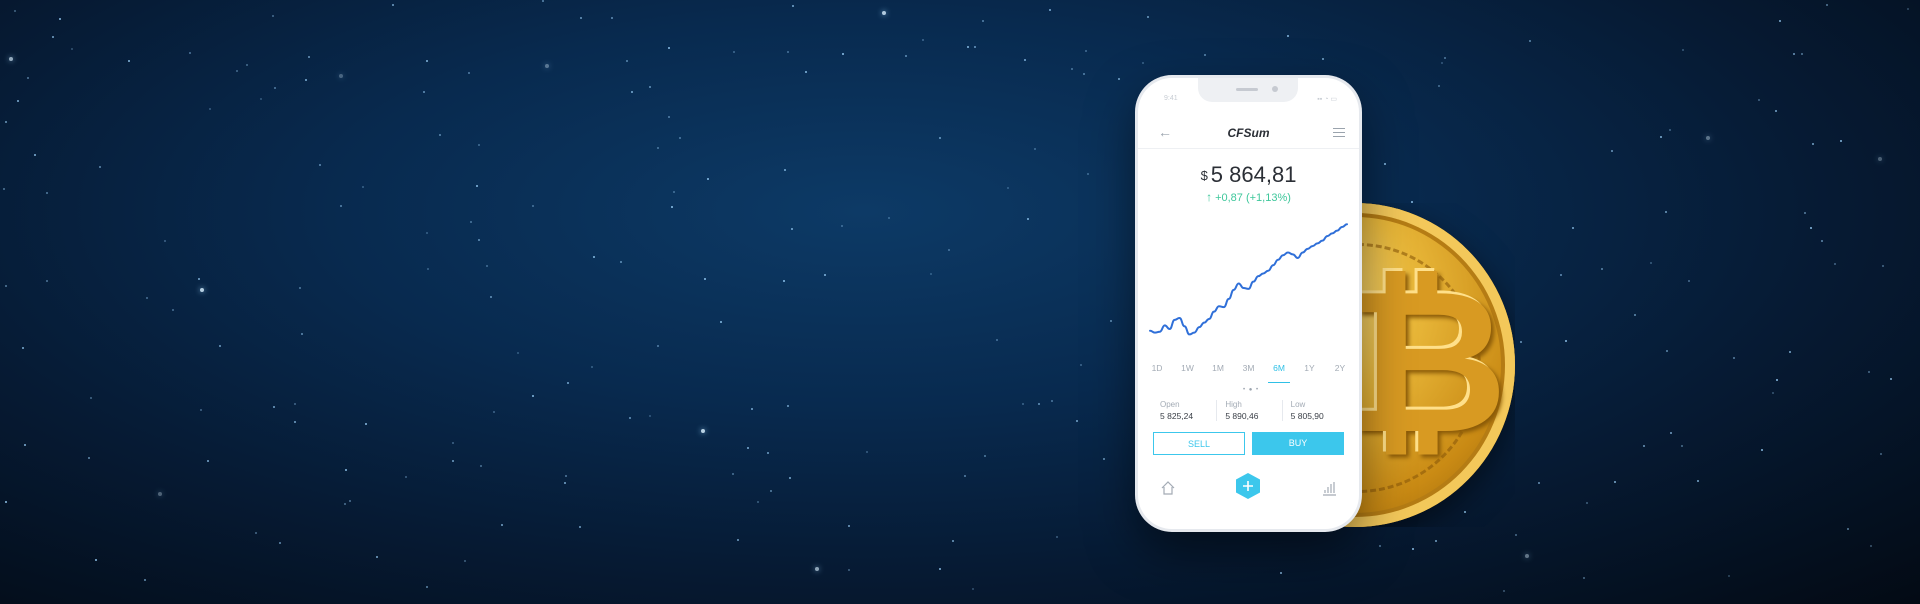  Describe the element at coordinates (1248, 133) in the screenshot. I see `app-title: CFSum` at that location.